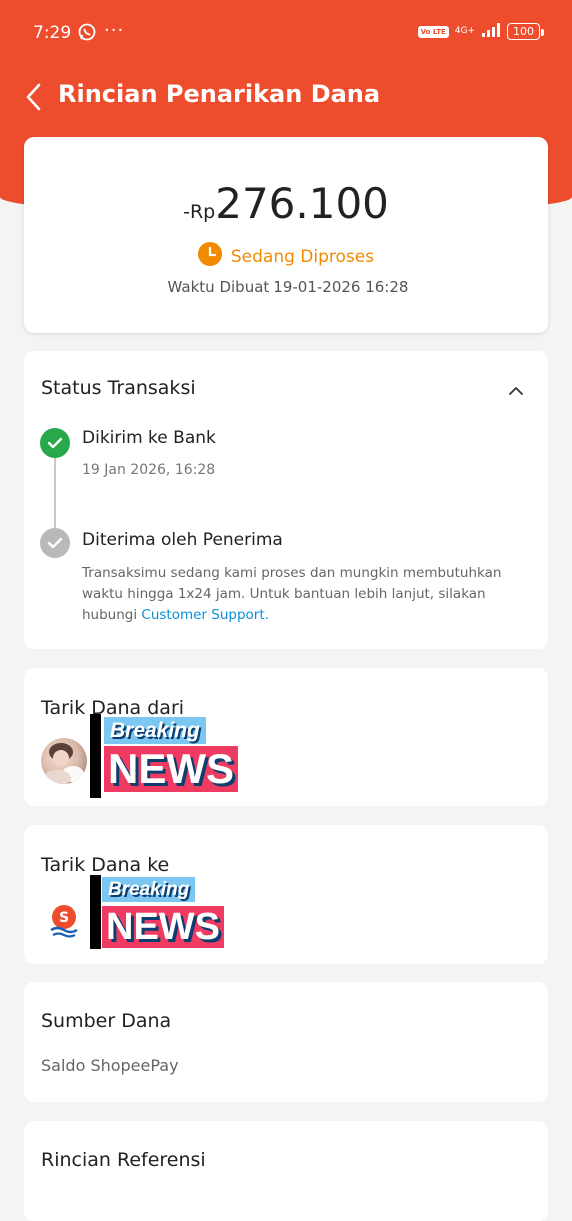 Image resolution: width=572 pixels, height=1221 pixels. What do you see at coordinates (123, 1160) in the screenshot?
I see `reference-title: Rincian Referensi` at bounding box center [123, 1160].